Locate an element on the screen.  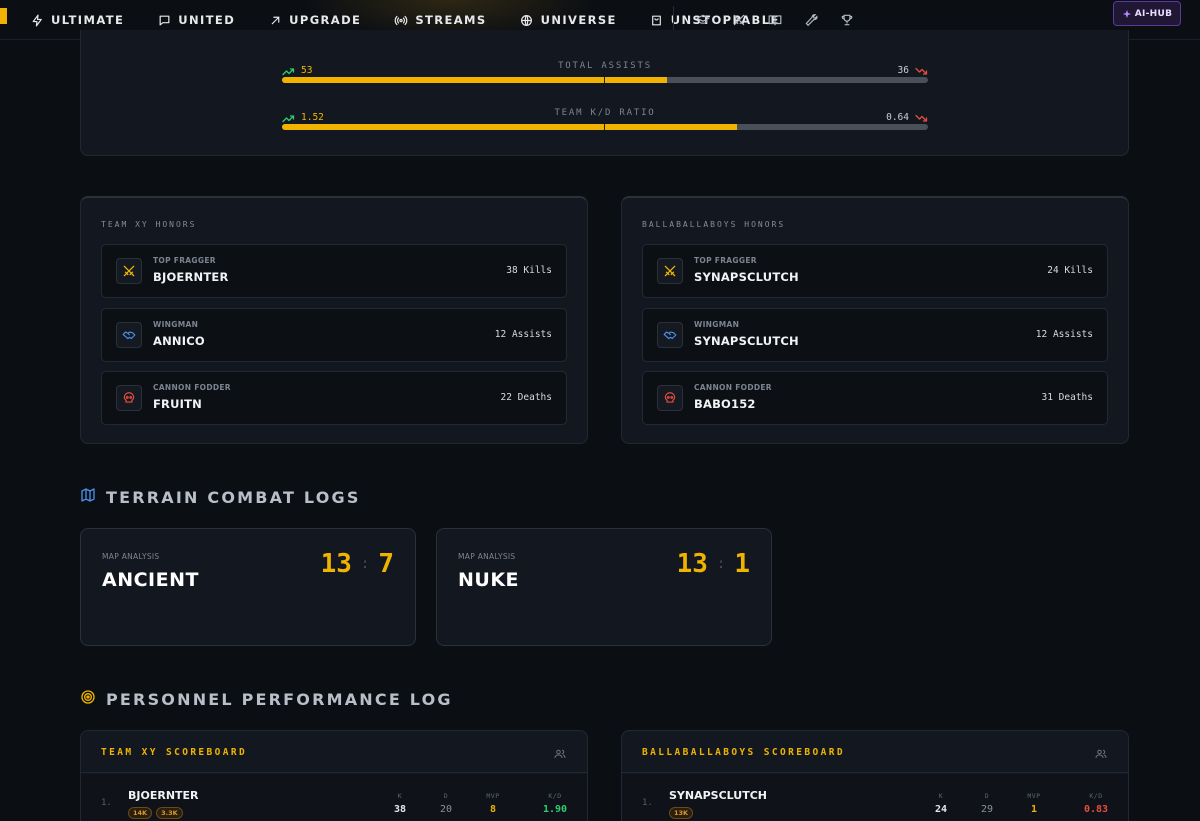
honors-title: TEAM XY HONORS is located at coordinates (149, 224).